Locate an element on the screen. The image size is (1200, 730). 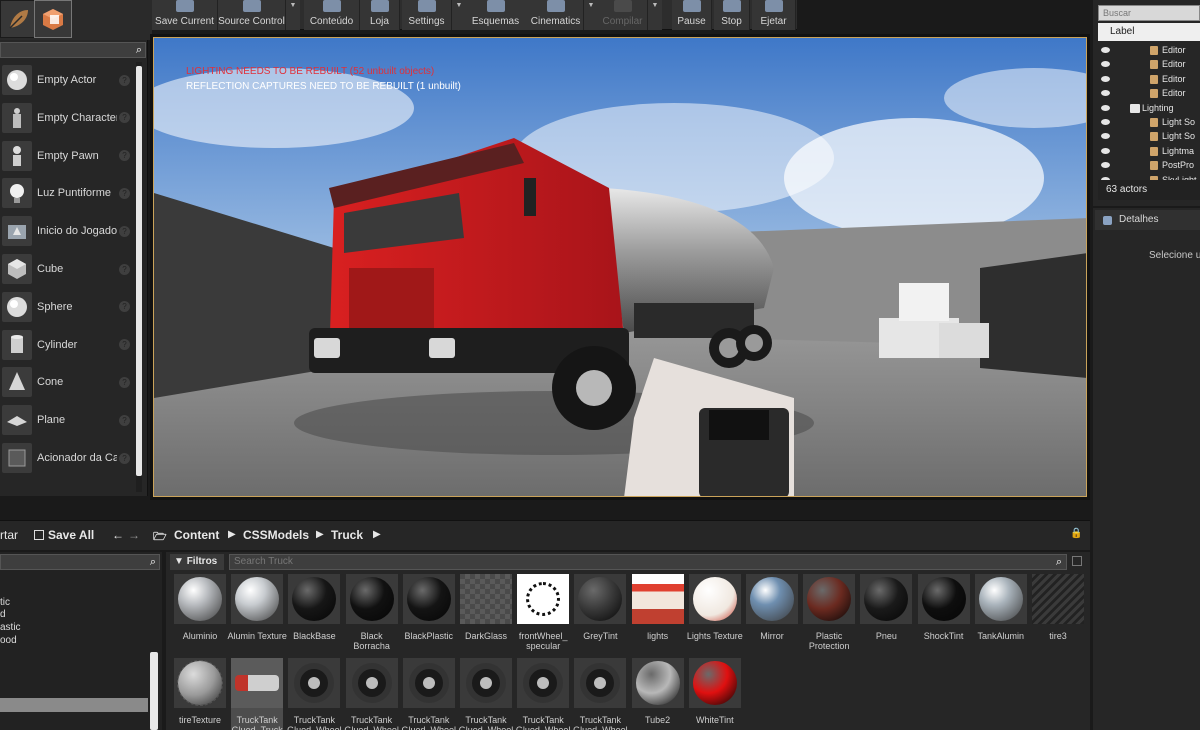
filters-button: ▼ Filtros is located at coordinates (197, 562).